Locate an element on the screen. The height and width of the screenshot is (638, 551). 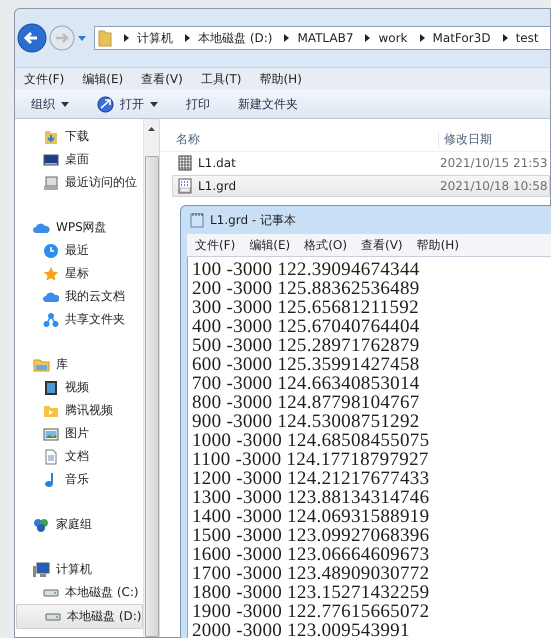
text-line: 1500 -3000 123.09927068396 is located at coordinates (311, 535).